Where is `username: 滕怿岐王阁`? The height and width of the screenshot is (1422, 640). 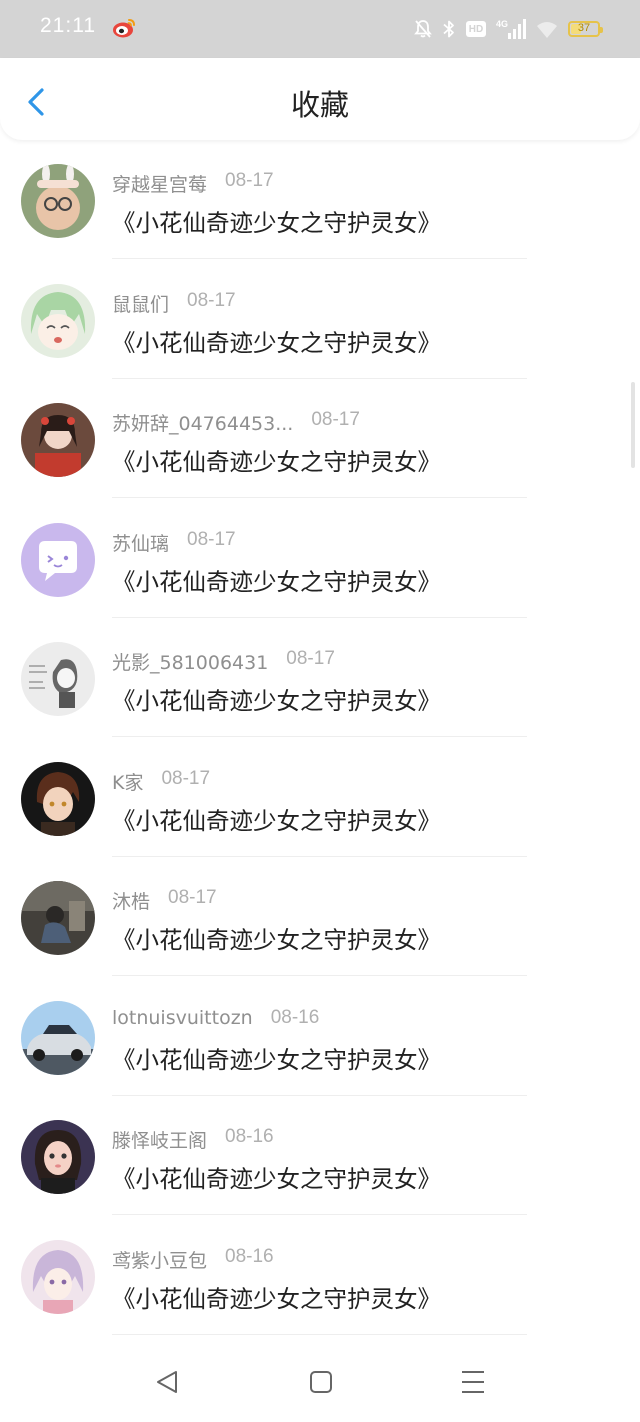
username: 滕怿岐王阁 is located at coordinates (160, 1141).